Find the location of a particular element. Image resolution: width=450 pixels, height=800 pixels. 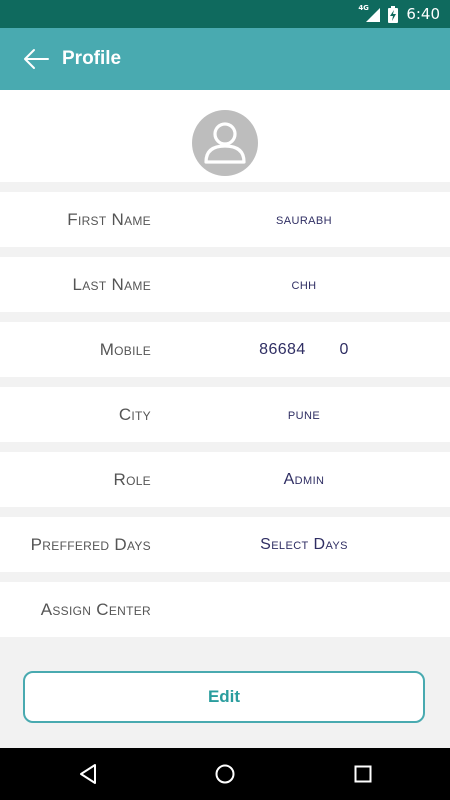

first-name-label: First Name is located at coordinates (109, 219).